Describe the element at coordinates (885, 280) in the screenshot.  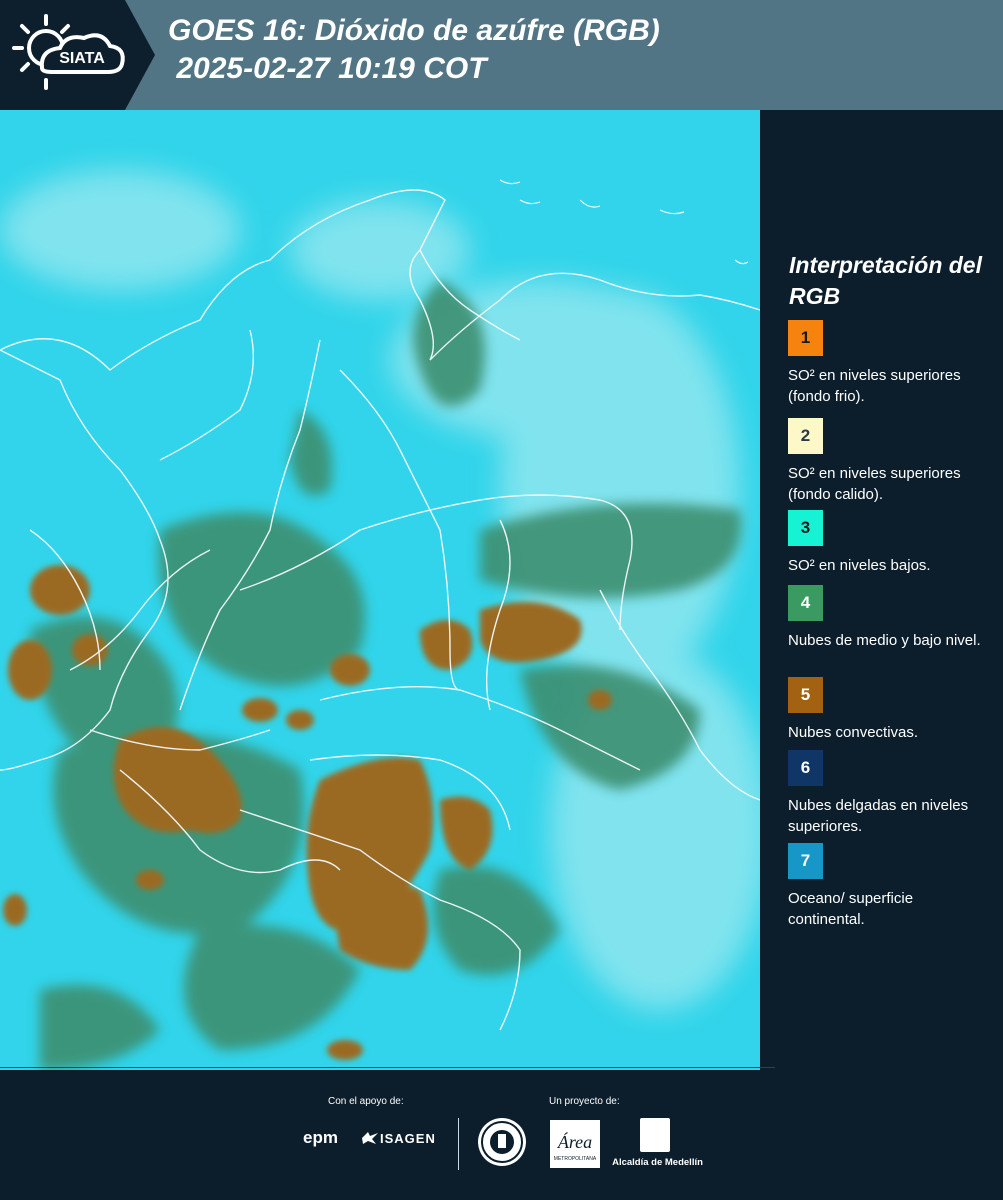
I see `legend-title: Interpretación del RGB` at that location.